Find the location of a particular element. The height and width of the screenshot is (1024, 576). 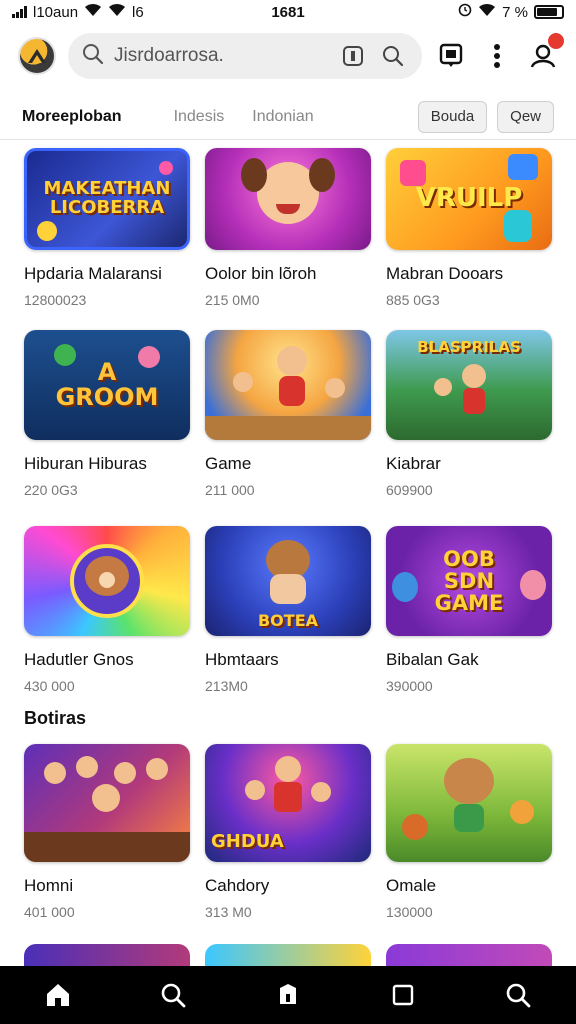

tab-active: Moreeploban is located at coordinates (72, 117).